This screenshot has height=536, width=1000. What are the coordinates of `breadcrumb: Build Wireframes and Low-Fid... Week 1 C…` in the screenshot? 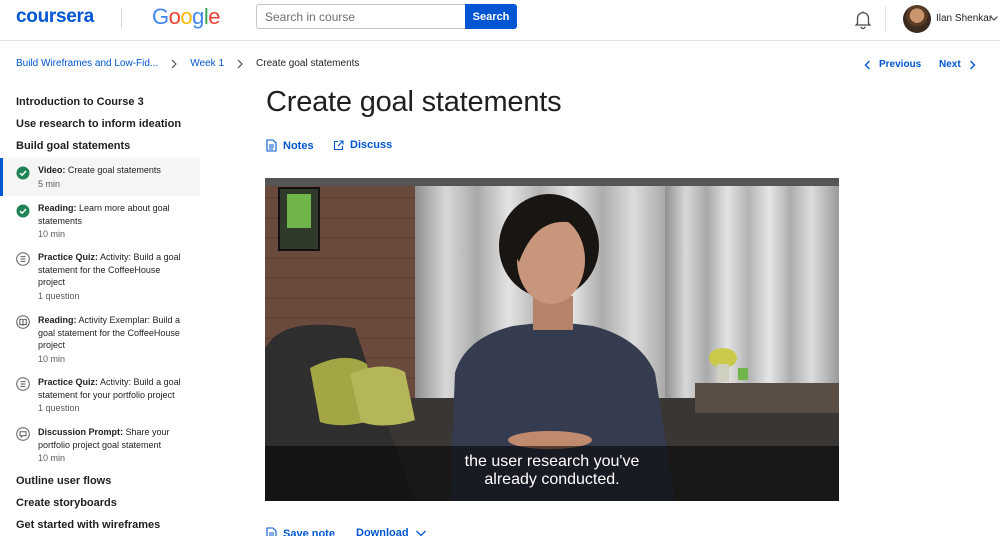 It's located at (187, 63).